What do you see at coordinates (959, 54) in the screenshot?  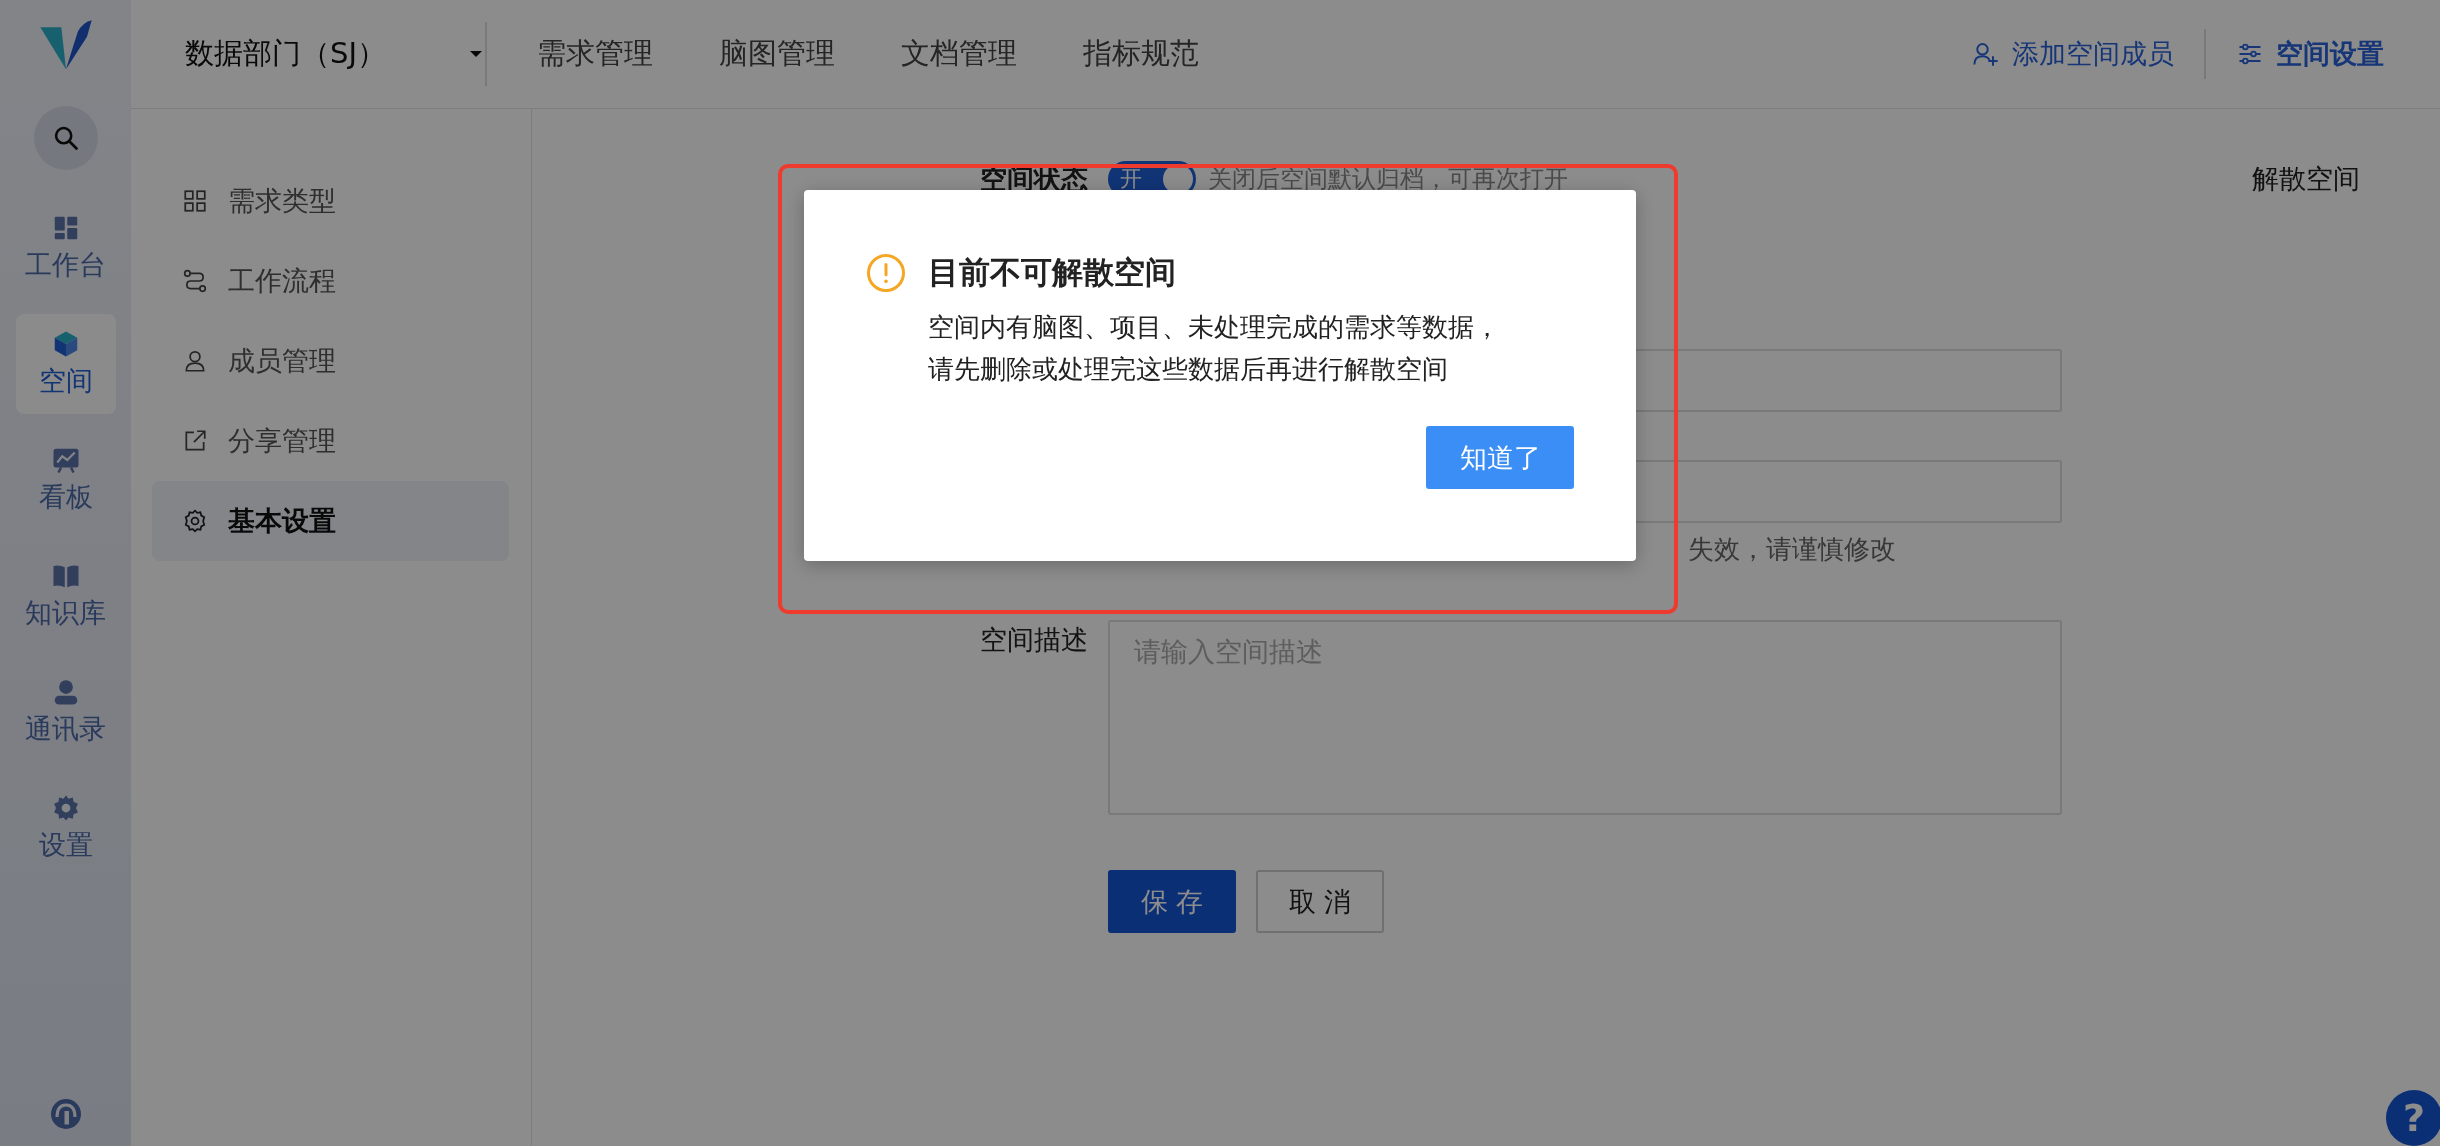 I see `tab: 文档管理` at bounding box center [959, 54].